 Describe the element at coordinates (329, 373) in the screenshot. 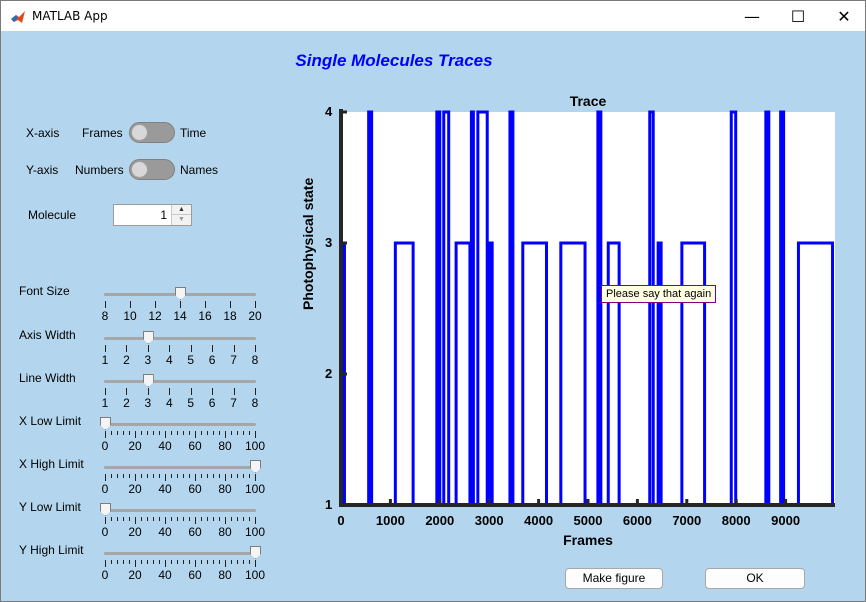

I see `y-tick-label: 2` at that location.